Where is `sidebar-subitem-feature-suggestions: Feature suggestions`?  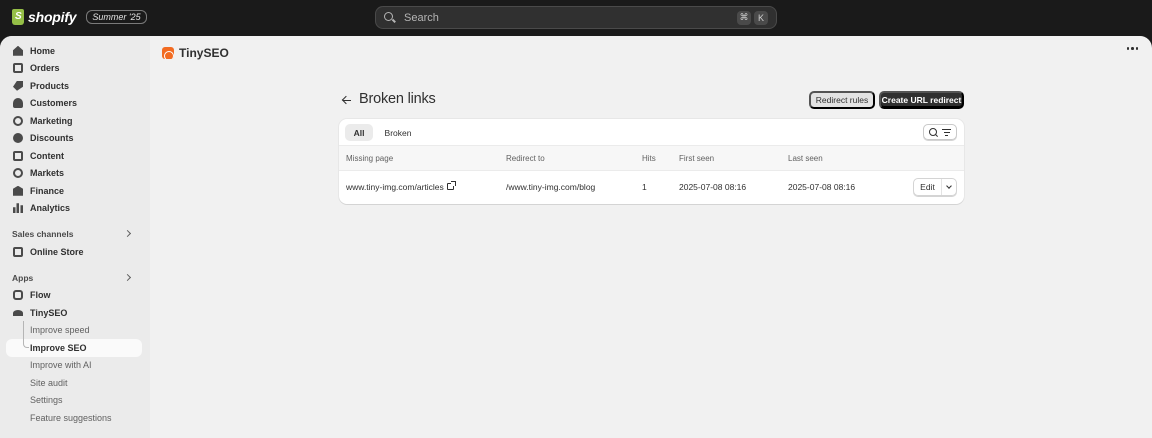 sidebar-subitem-feature-suggestions: Feature suggestions is located at coordinates (75, 418).